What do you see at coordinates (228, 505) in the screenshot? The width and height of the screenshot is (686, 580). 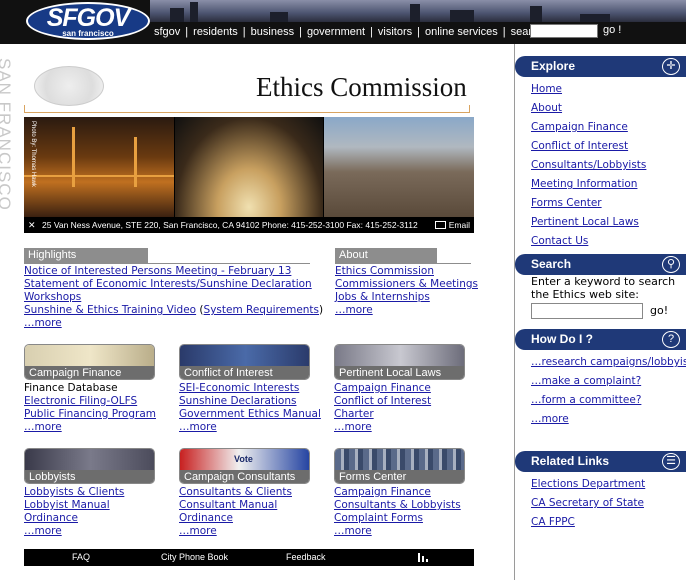 I see `cc-link-manual: Consultant Manual` at bounding box center [228, 505].